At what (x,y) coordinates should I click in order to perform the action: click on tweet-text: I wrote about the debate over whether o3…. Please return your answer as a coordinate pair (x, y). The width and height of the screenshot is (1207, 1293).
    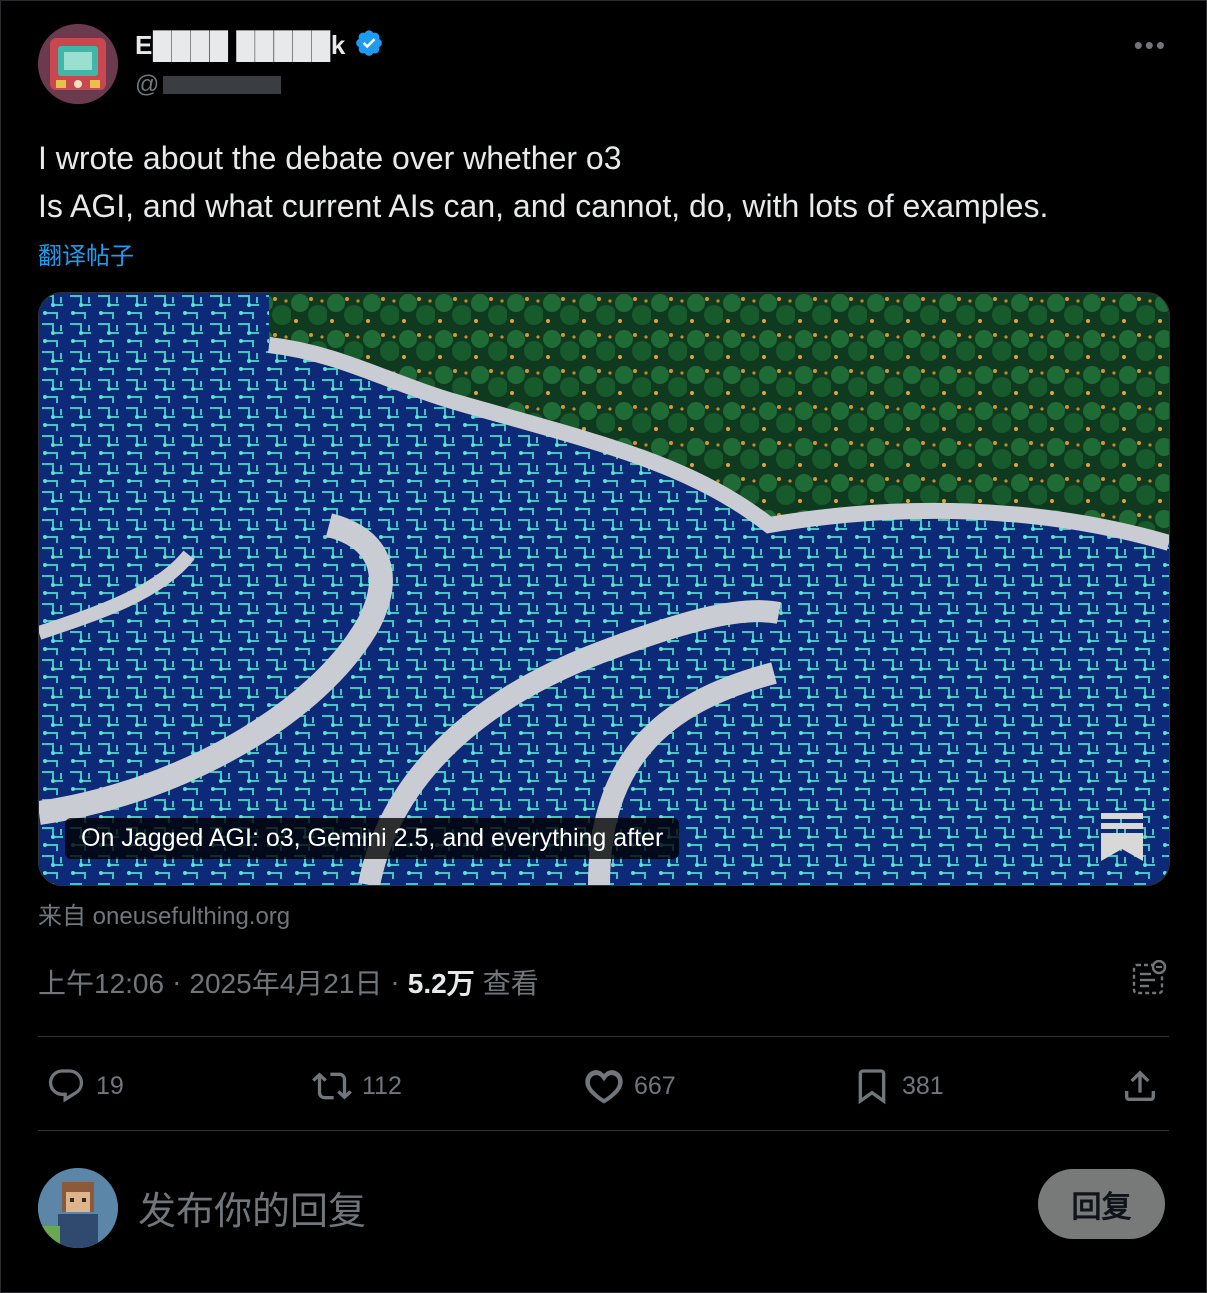
    Looking at the image, I should click on (608, 182).